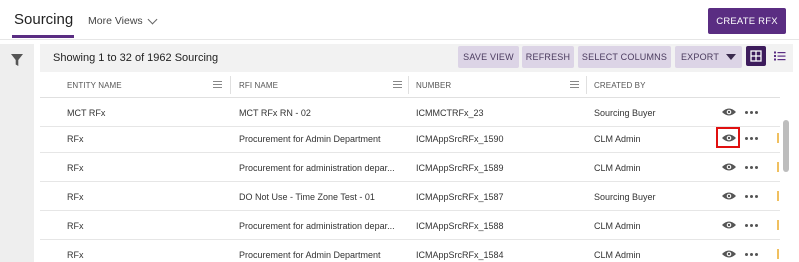  I want to click on cell-number: ICMAppSrcRFx_1589, so click(460, 168).